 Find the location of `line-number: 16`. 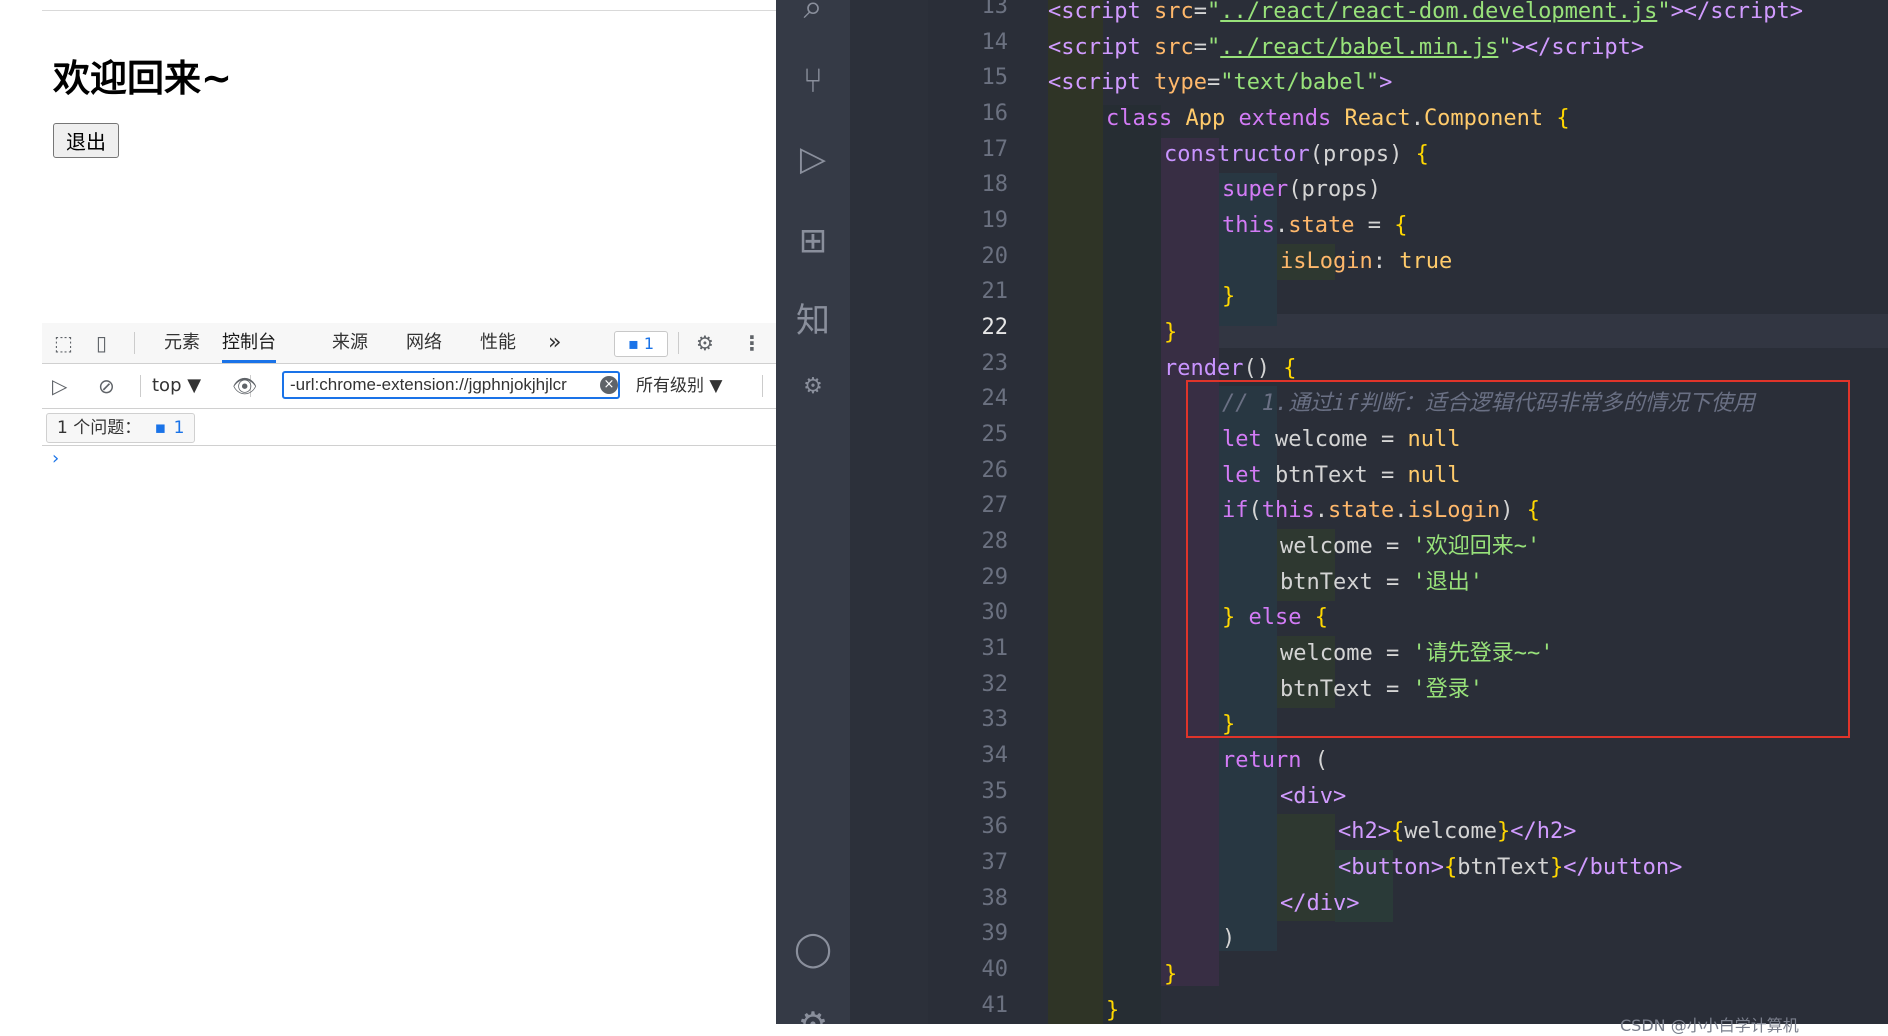

line-number: 16 is located at coordinates (995, 113).